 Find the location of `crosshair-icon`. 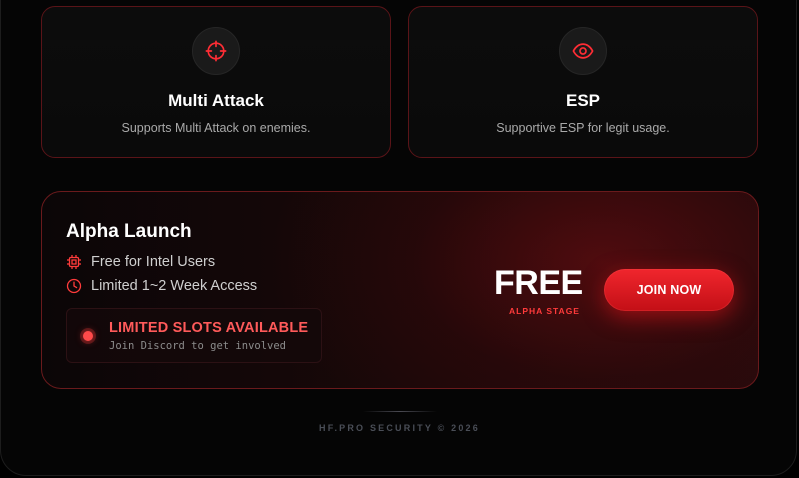

crosshair-icon is located at coordinates (216, 51).